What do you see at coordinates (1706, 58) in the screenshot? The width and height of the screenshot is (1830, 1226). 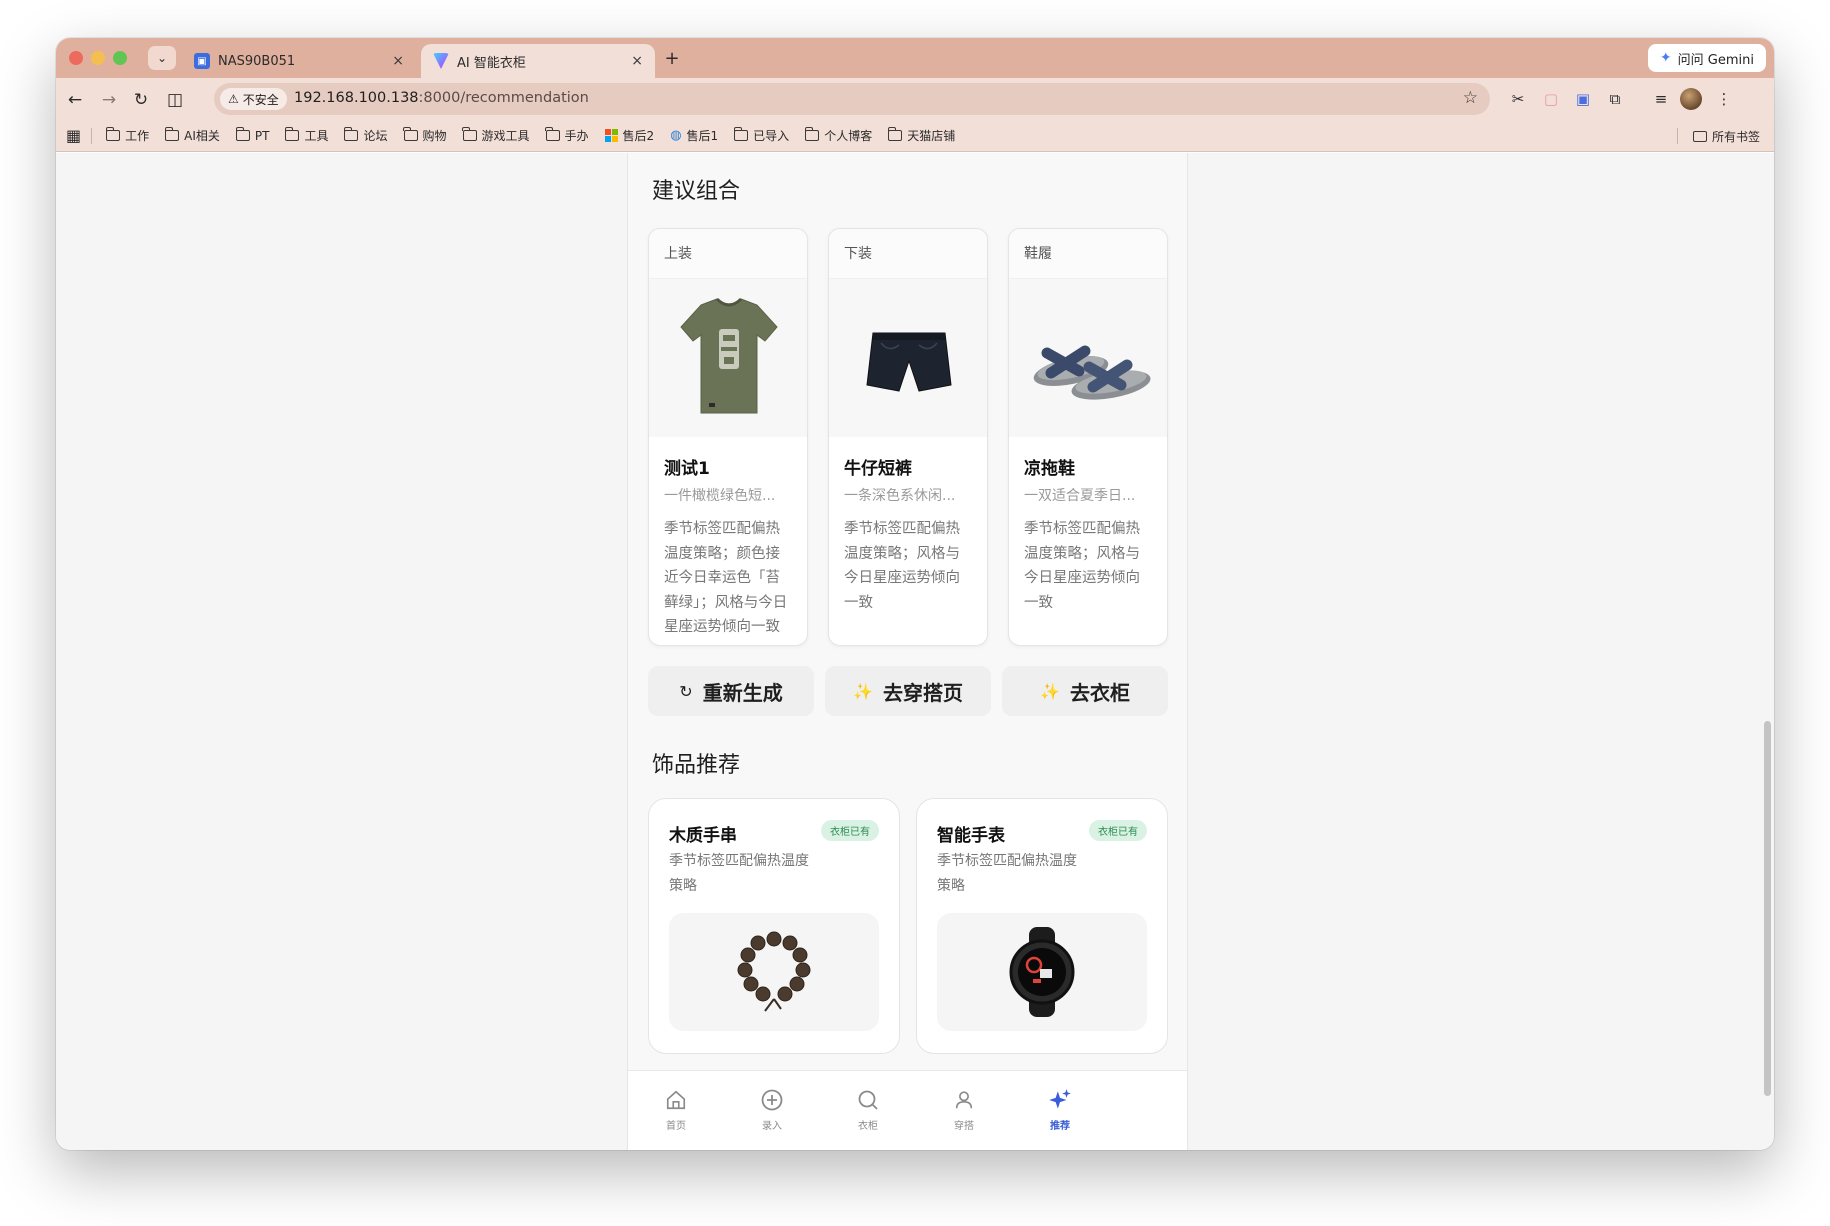 I see `ask-gemini-button: ✦ 问问 Gemini` at bounding box center [1706, 58].